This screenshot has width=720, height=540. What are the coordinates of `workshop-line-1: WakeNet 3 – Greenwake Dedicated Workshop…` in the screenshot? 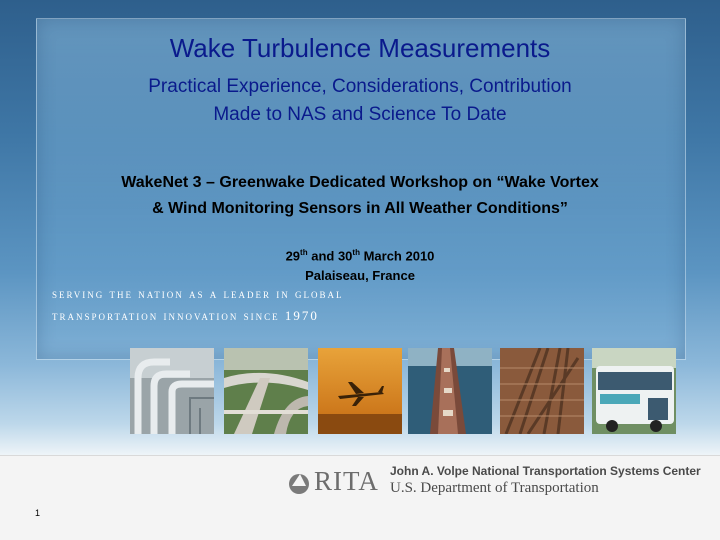 It's located at (360, 182).